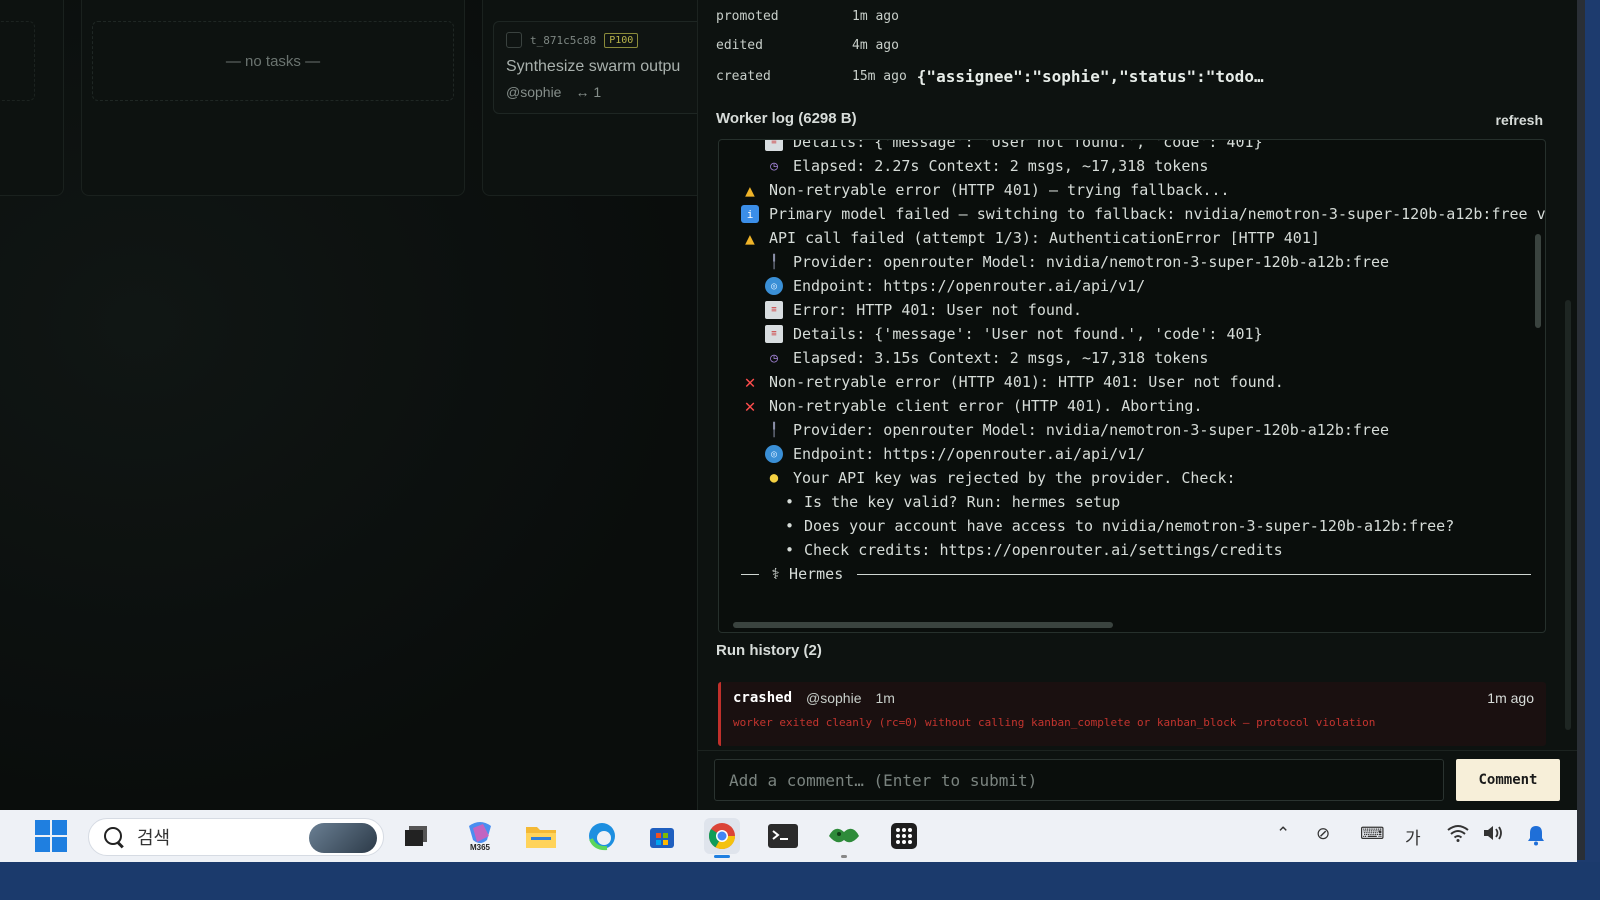 The width and height of the screenshot is (1600, 900). What do you see at coordinates (514, 40) in the screenshot?
I see `task-checkbox` at bounding box center [514, 40].